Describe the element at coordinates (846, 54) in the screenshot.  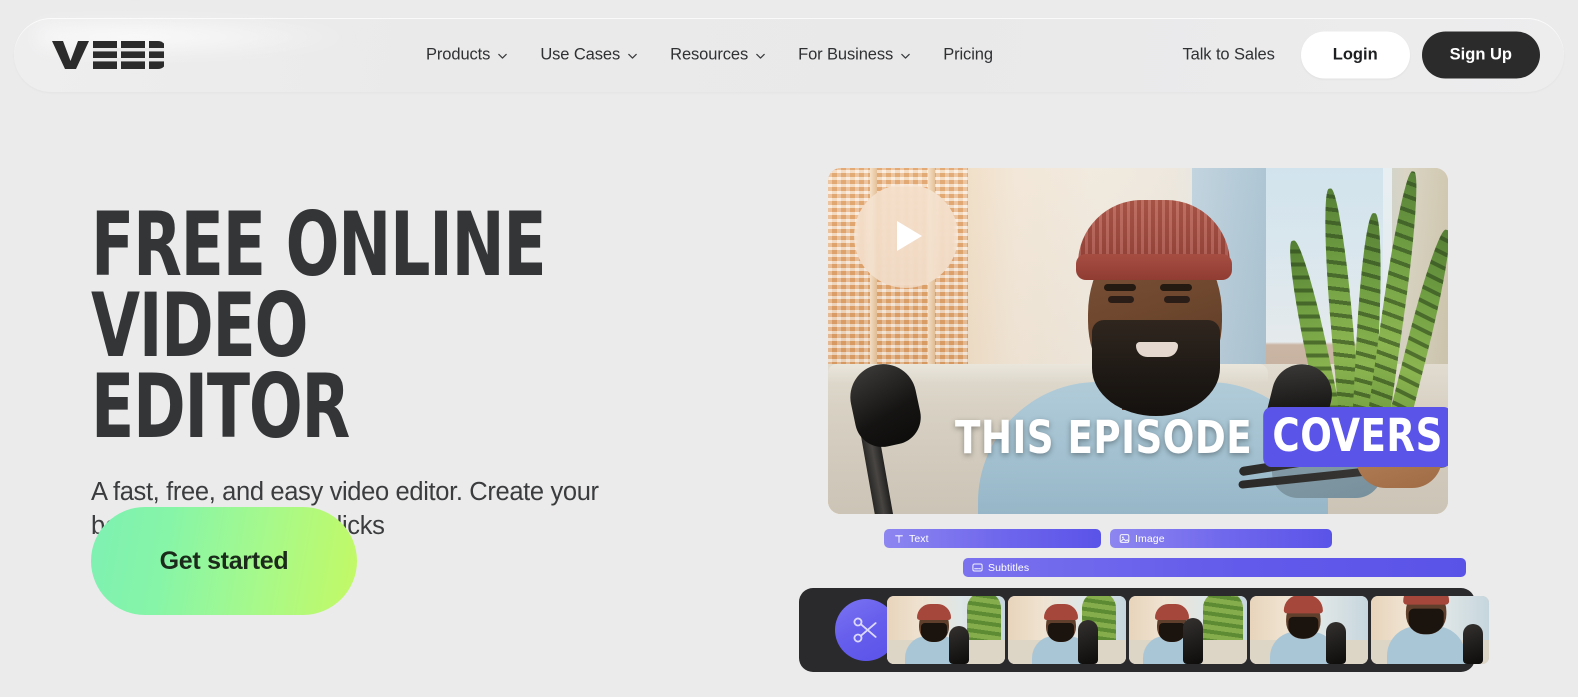
I see `nav-item-for-business-label: For Business` at that location.